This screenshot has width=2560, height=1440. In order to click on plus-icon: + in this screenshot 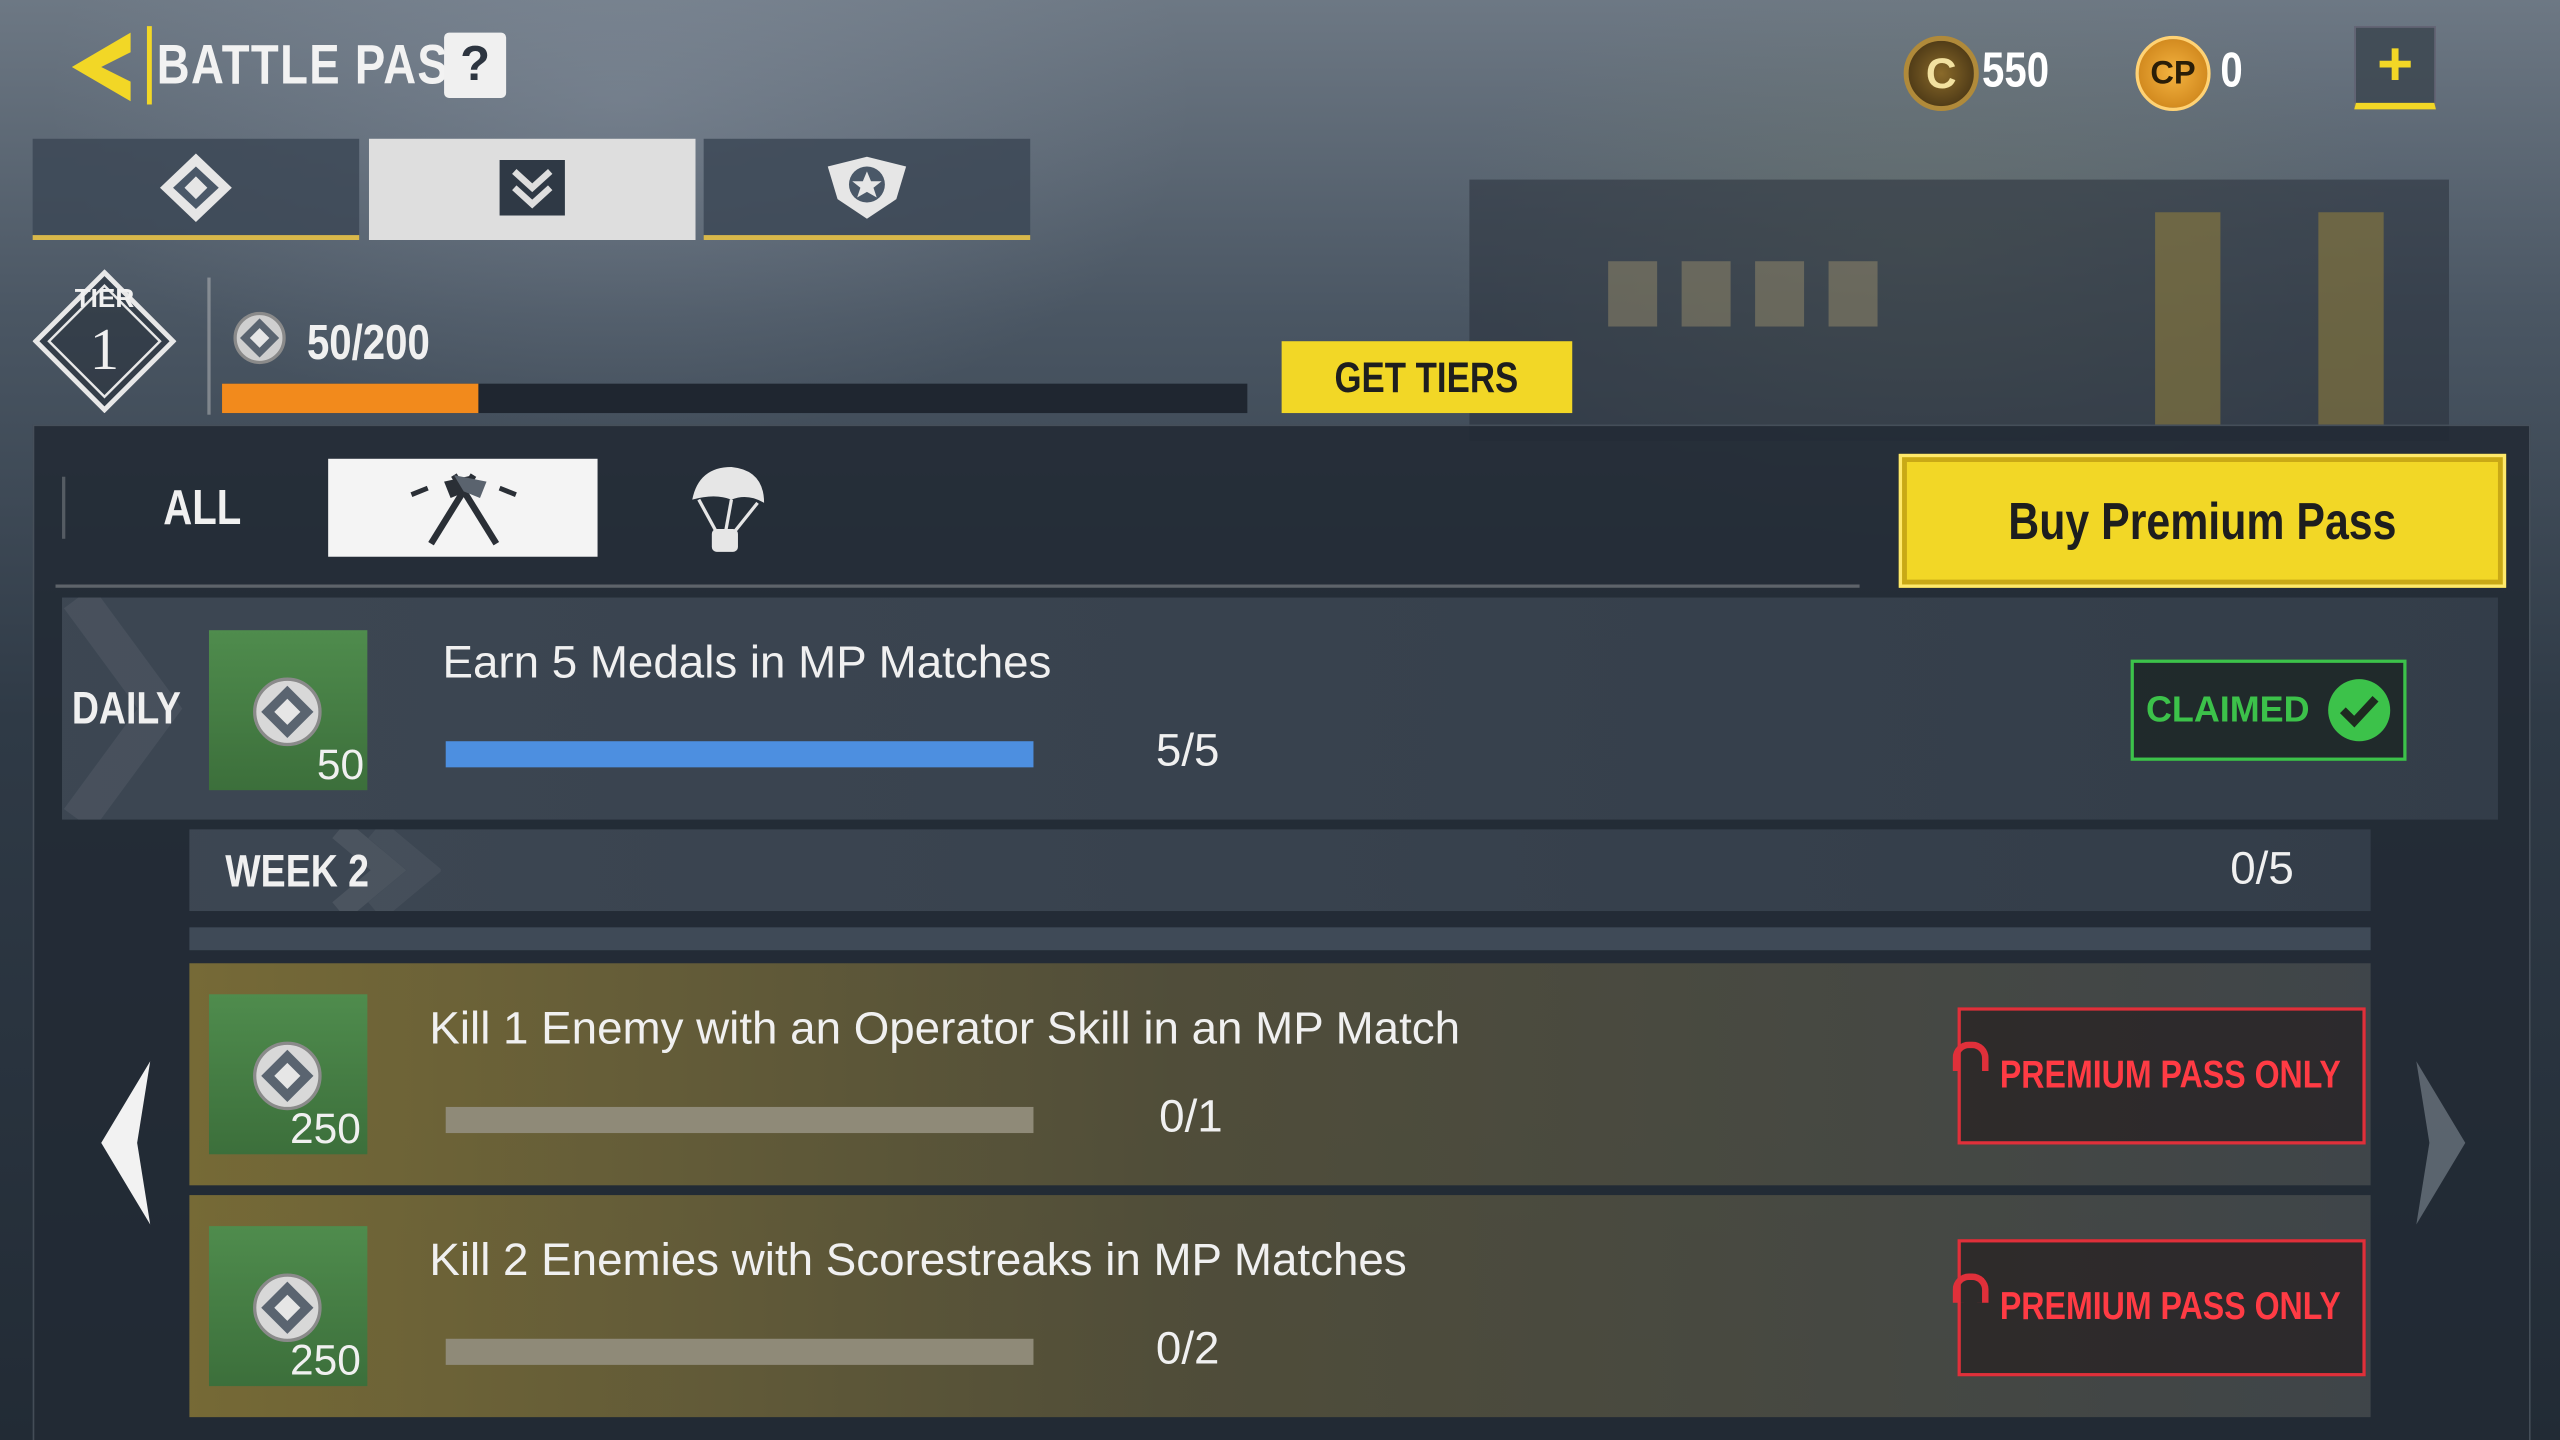, I will do `click(2395, 64)`.